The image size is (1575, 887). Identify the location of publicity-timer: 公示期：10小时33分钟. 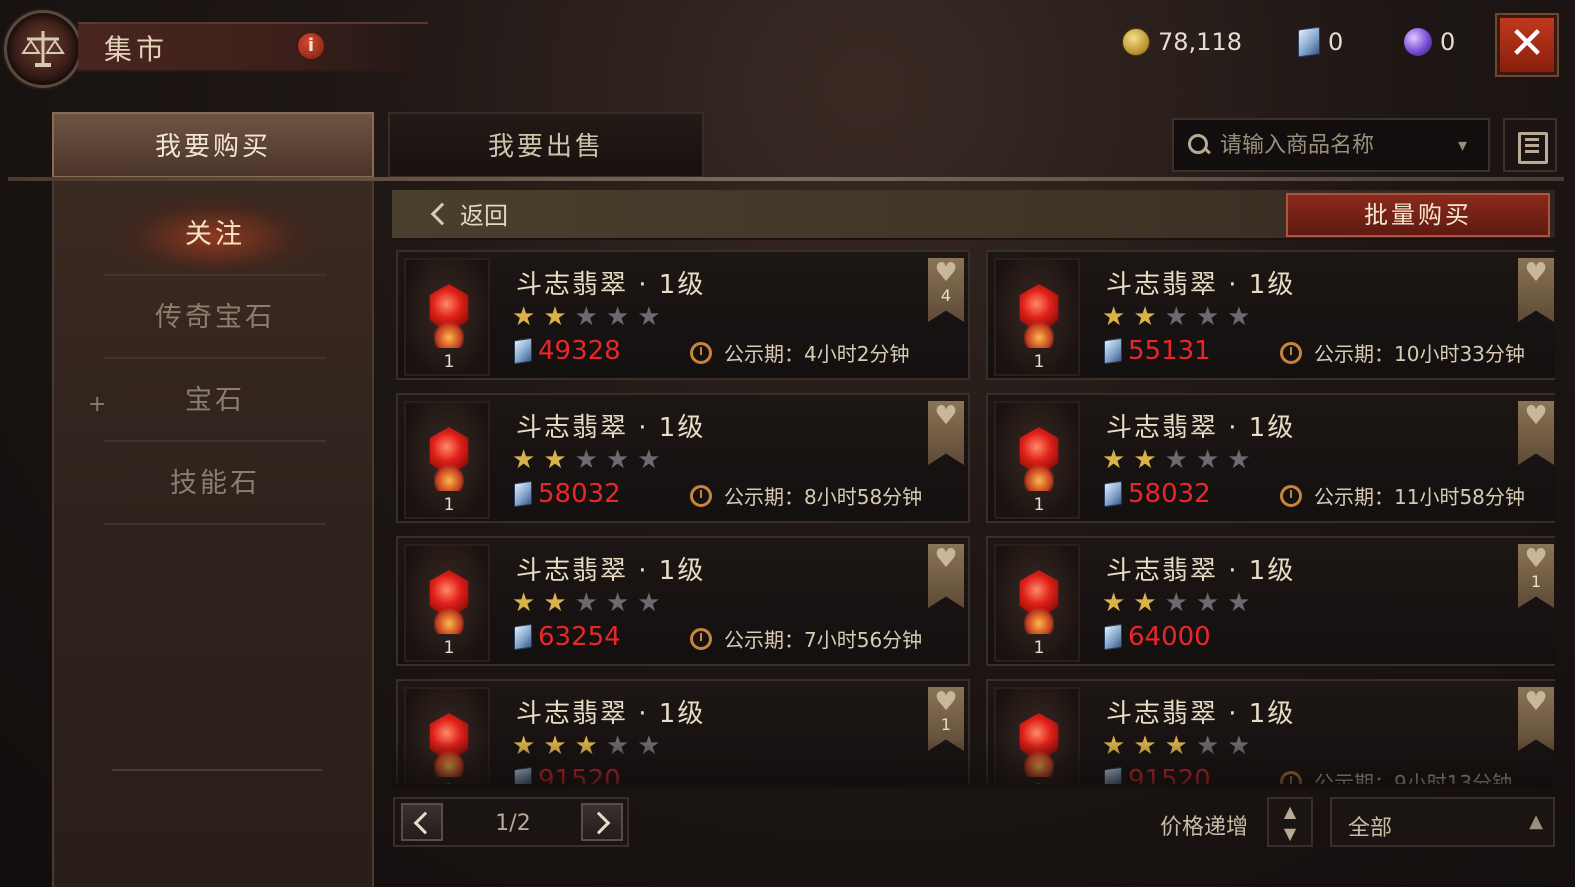
(1402, 352).